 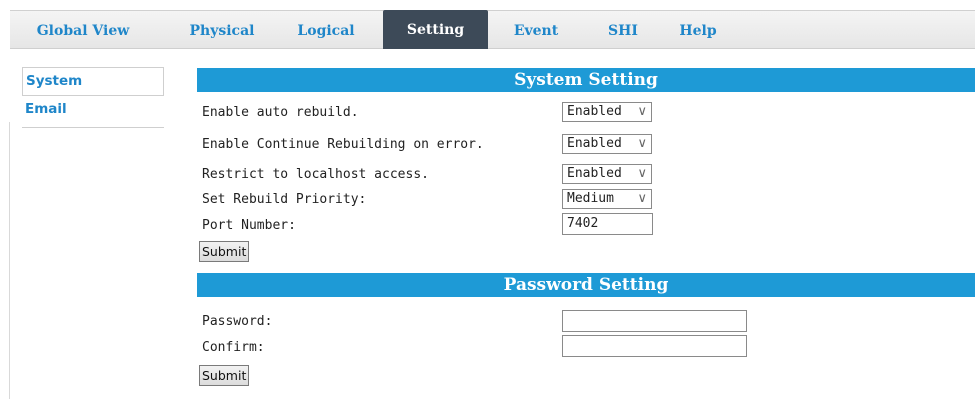 What do you see at coordinates (343, 144) in the screenshot?
I see `continue-rebuild-label: Enable Continue Rebuilding on error.` at bounding box center [343, 144].